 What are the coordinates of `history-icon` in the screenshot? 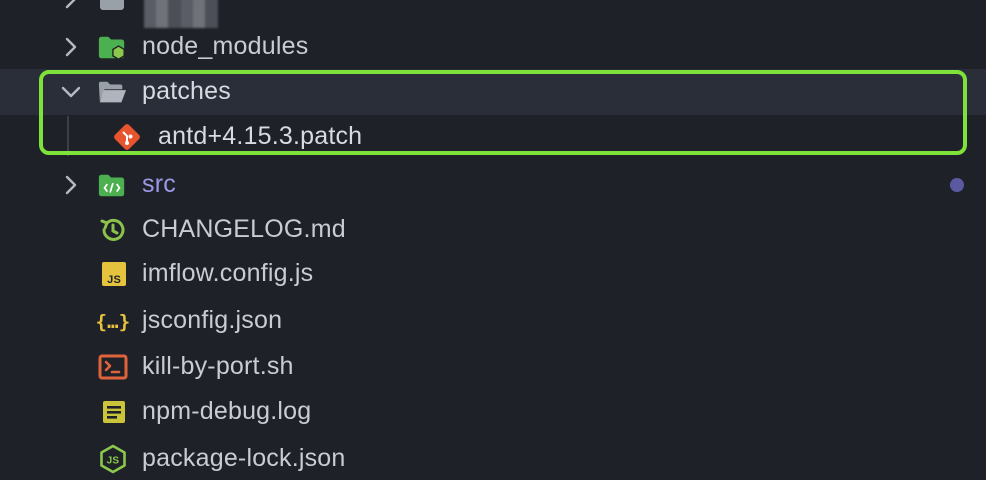 It's located at (113, 230).